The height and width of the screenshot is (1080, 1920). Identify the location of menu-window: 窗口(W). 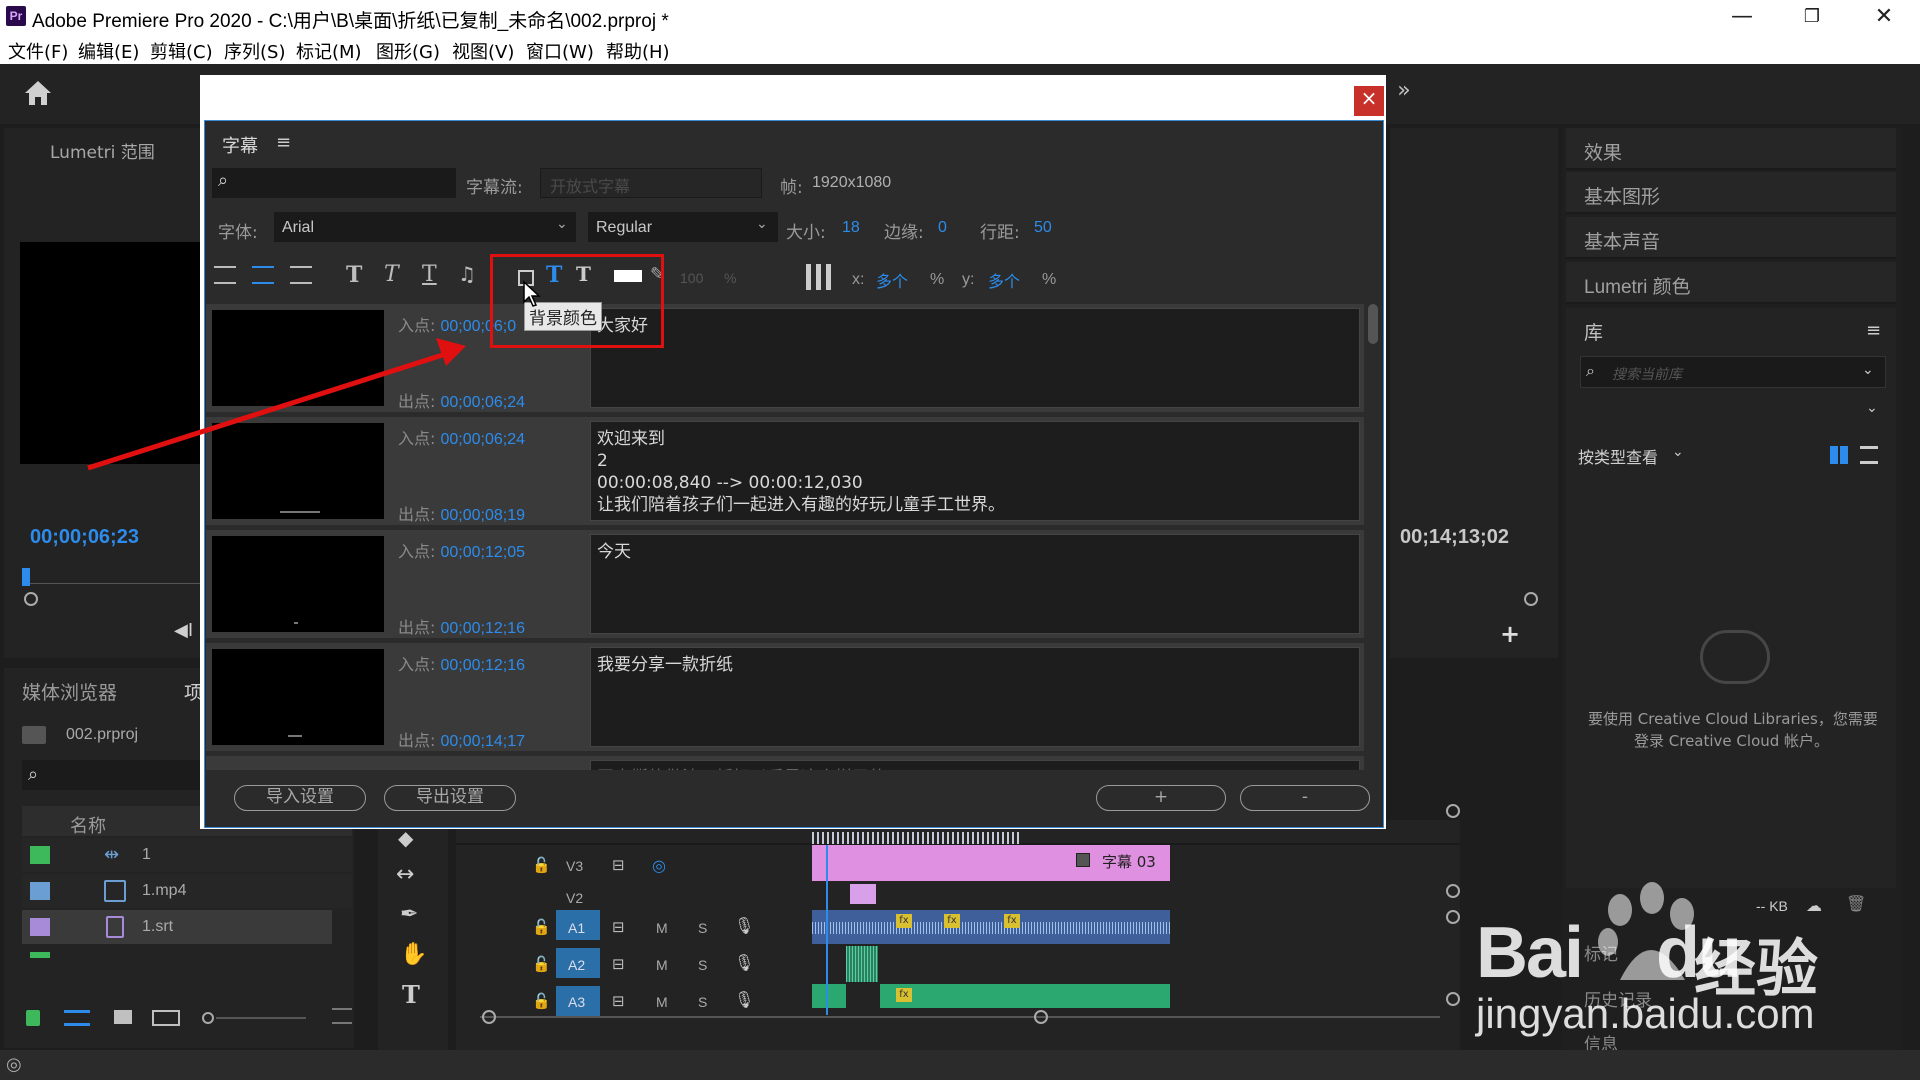
(560, 51).